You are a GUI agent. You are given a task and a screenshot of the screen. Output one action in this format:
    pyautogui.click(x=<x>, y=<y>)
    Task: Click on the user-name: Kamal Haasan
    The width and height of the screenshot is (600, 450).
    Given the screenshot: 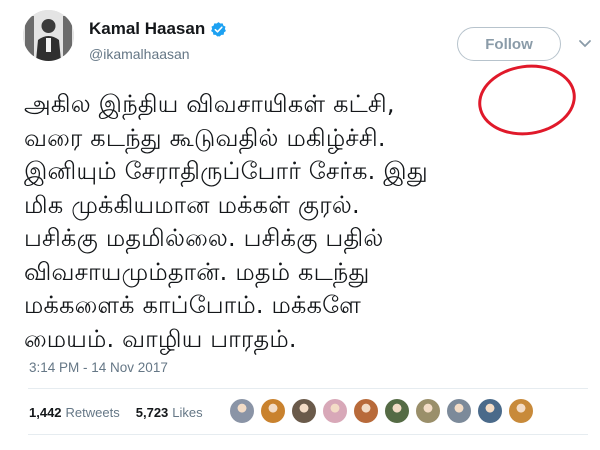 What is the action you would take?
    pyautogui.click(x=147, y=29)
    